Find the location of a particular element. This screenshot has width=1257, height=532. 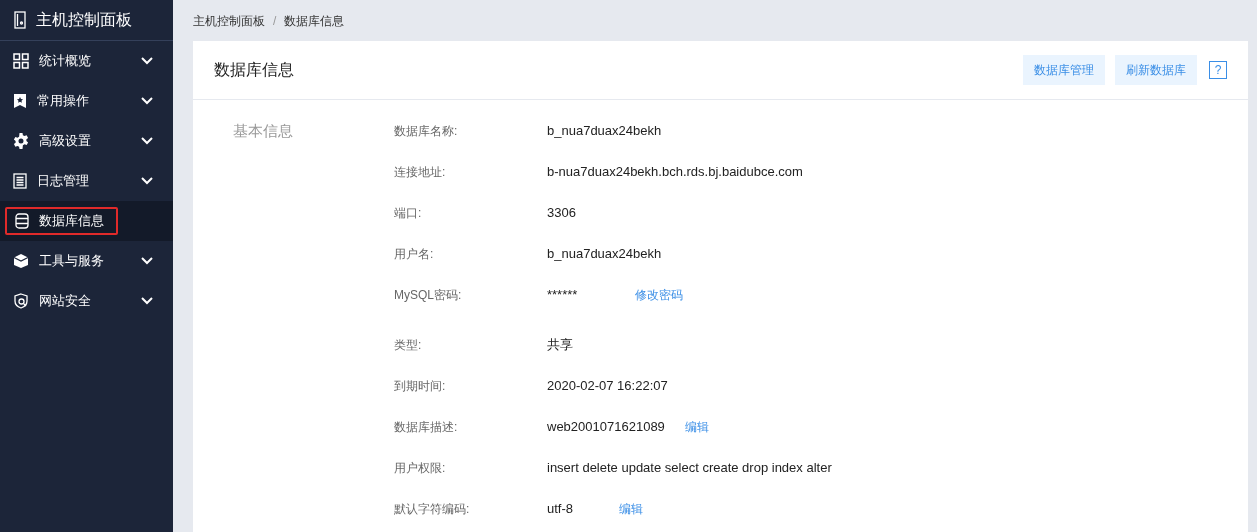

sidebar-item: 高级设置 is located at coordinates (86, 141).